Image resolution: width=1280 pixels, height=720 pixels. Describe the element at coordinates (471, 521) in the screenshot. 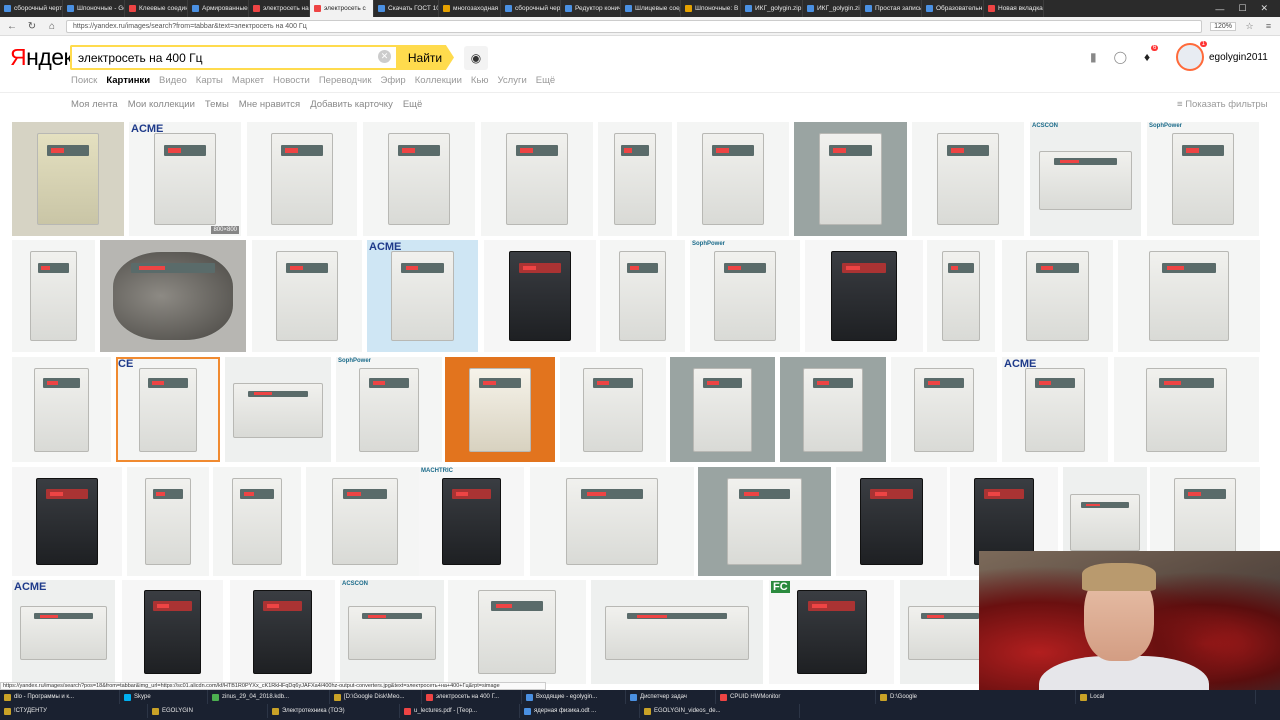

I see `image-result-tile: MACHTRIC` at that location.